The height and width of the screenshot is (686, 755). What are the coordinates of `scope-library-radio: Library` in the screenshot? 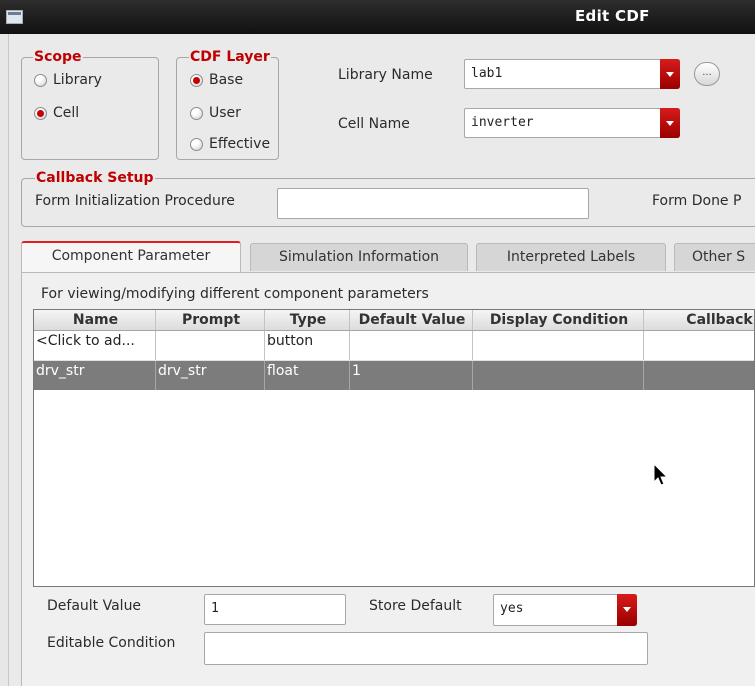 It's located at (68, 80).